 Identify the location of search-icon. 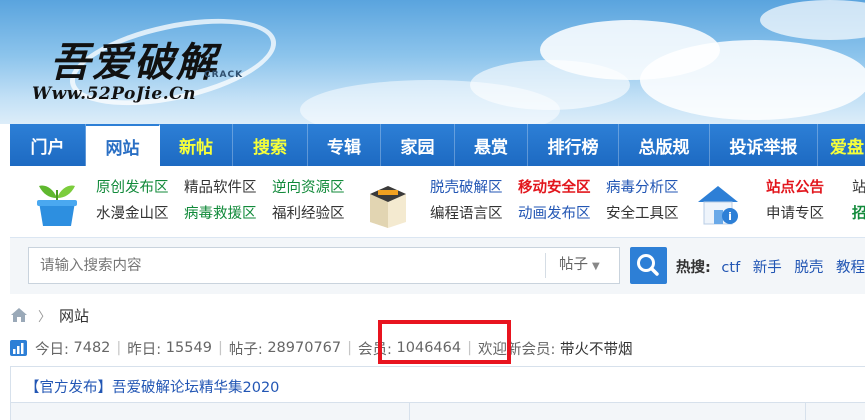
(648, 265).